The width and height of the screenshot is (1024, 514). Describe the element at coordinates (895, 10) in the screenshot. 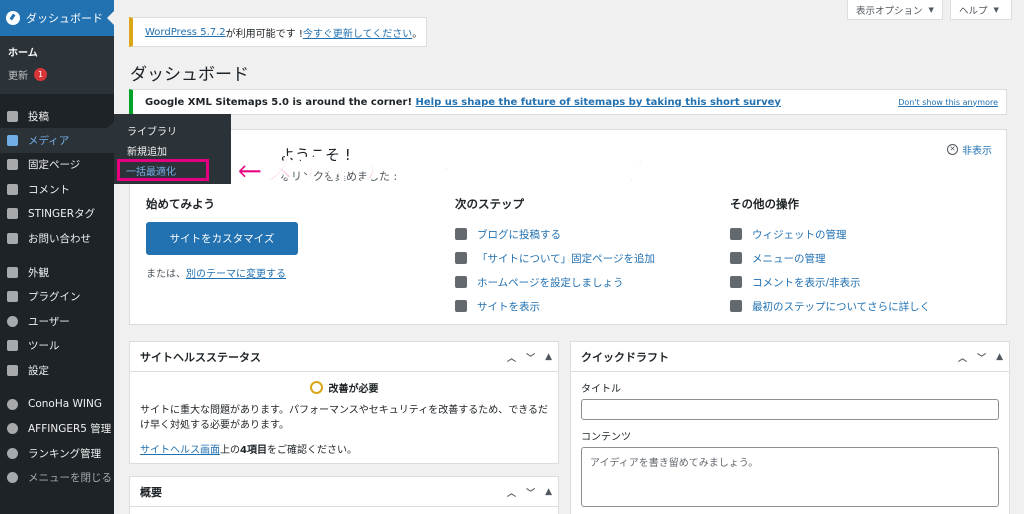

I see `screen-options-button: 表示オプション ▼` at that location.